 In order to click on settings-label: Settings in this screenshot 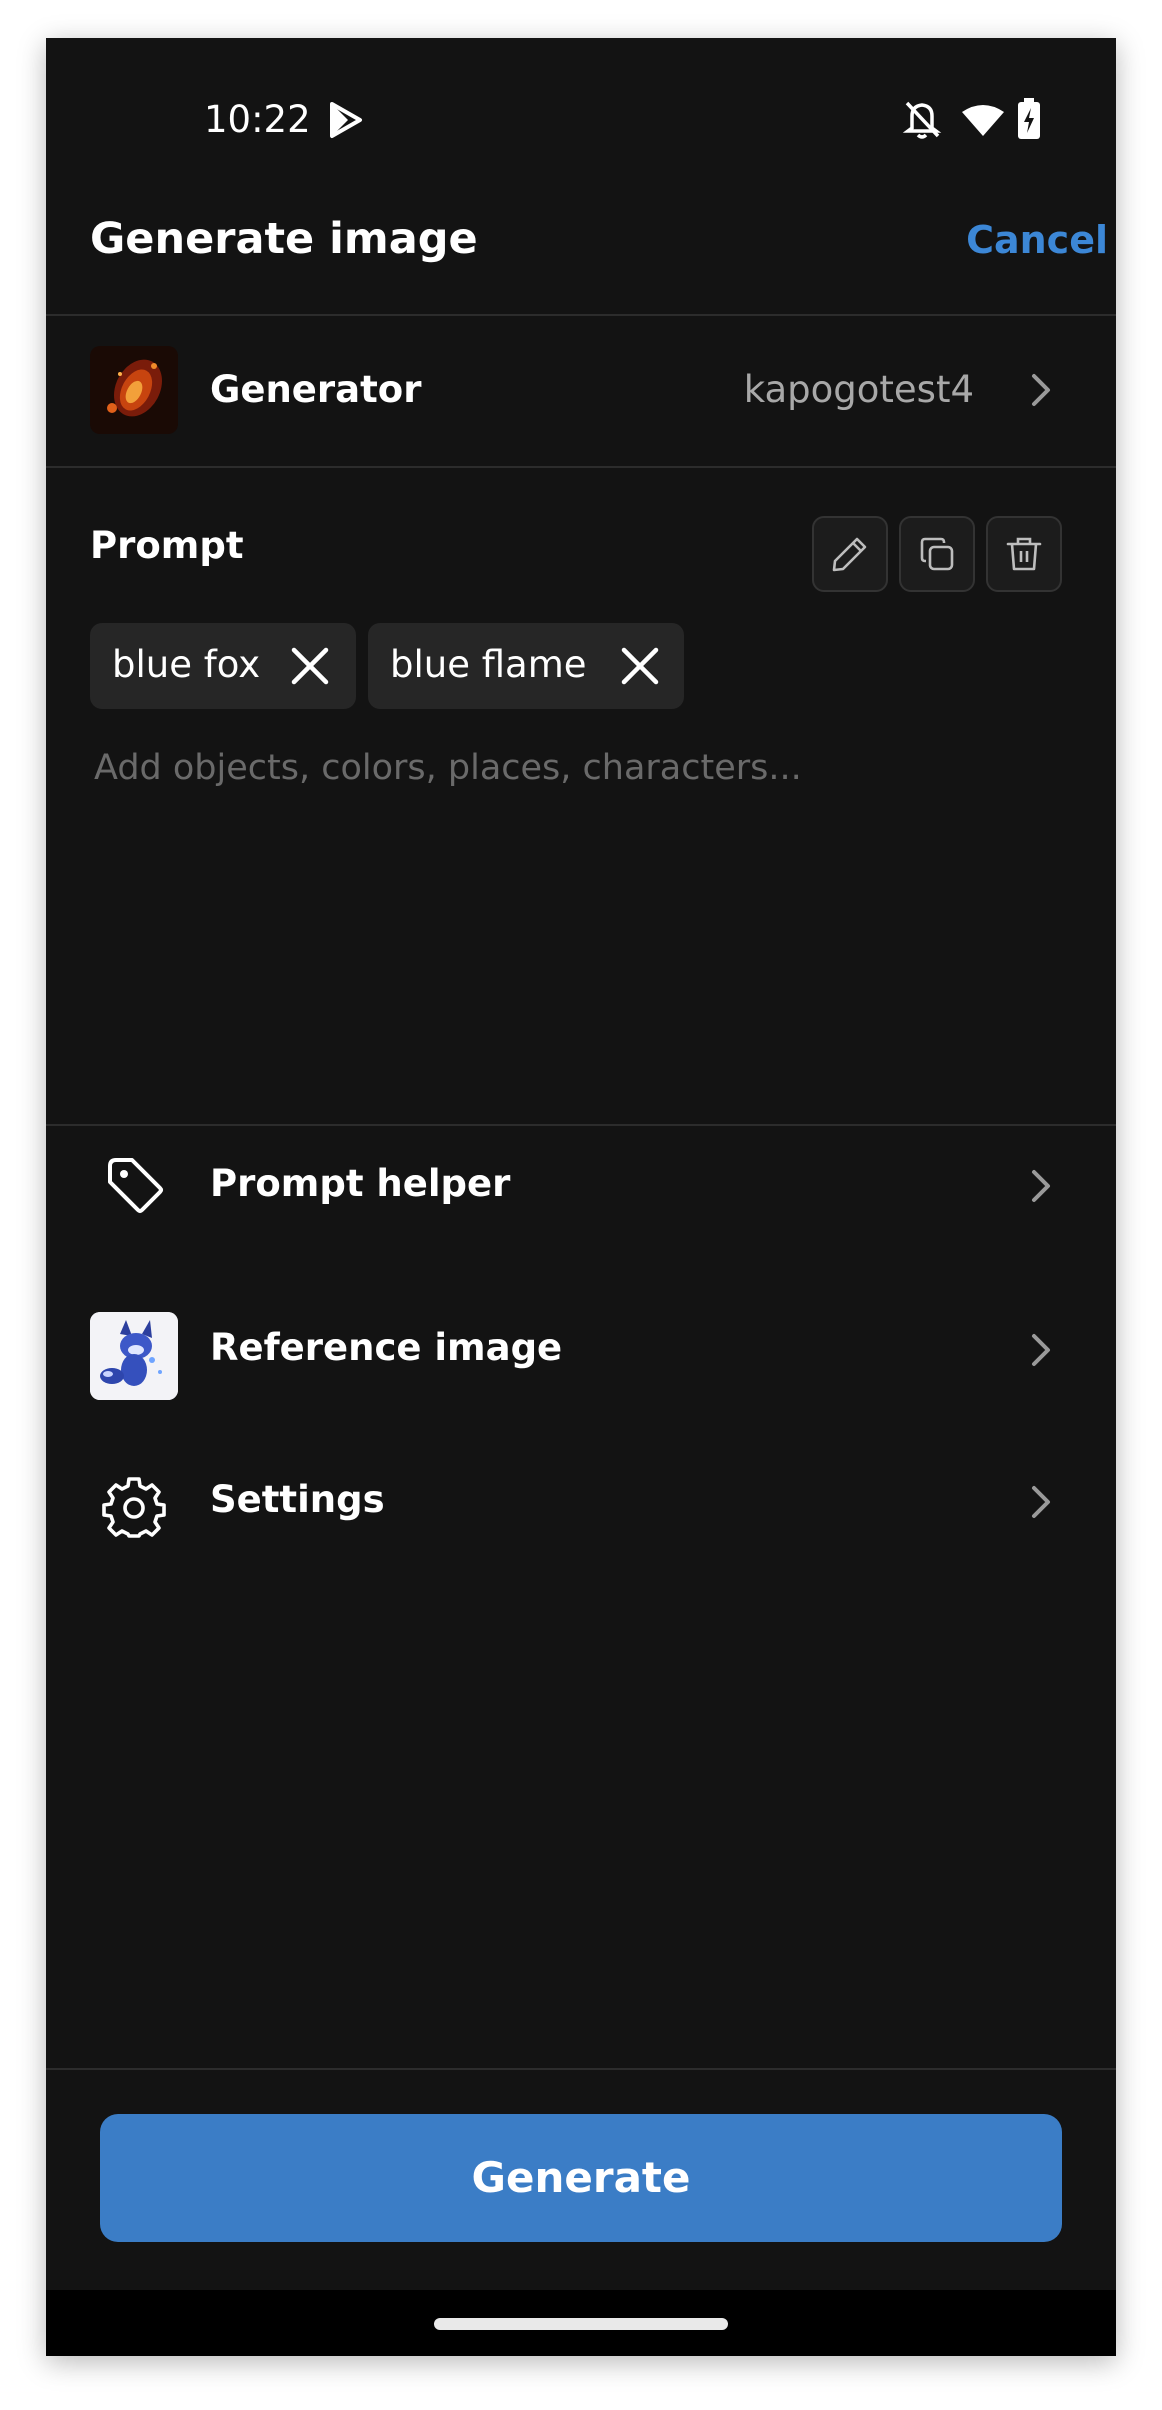, I will do `click(297, 1499)`.